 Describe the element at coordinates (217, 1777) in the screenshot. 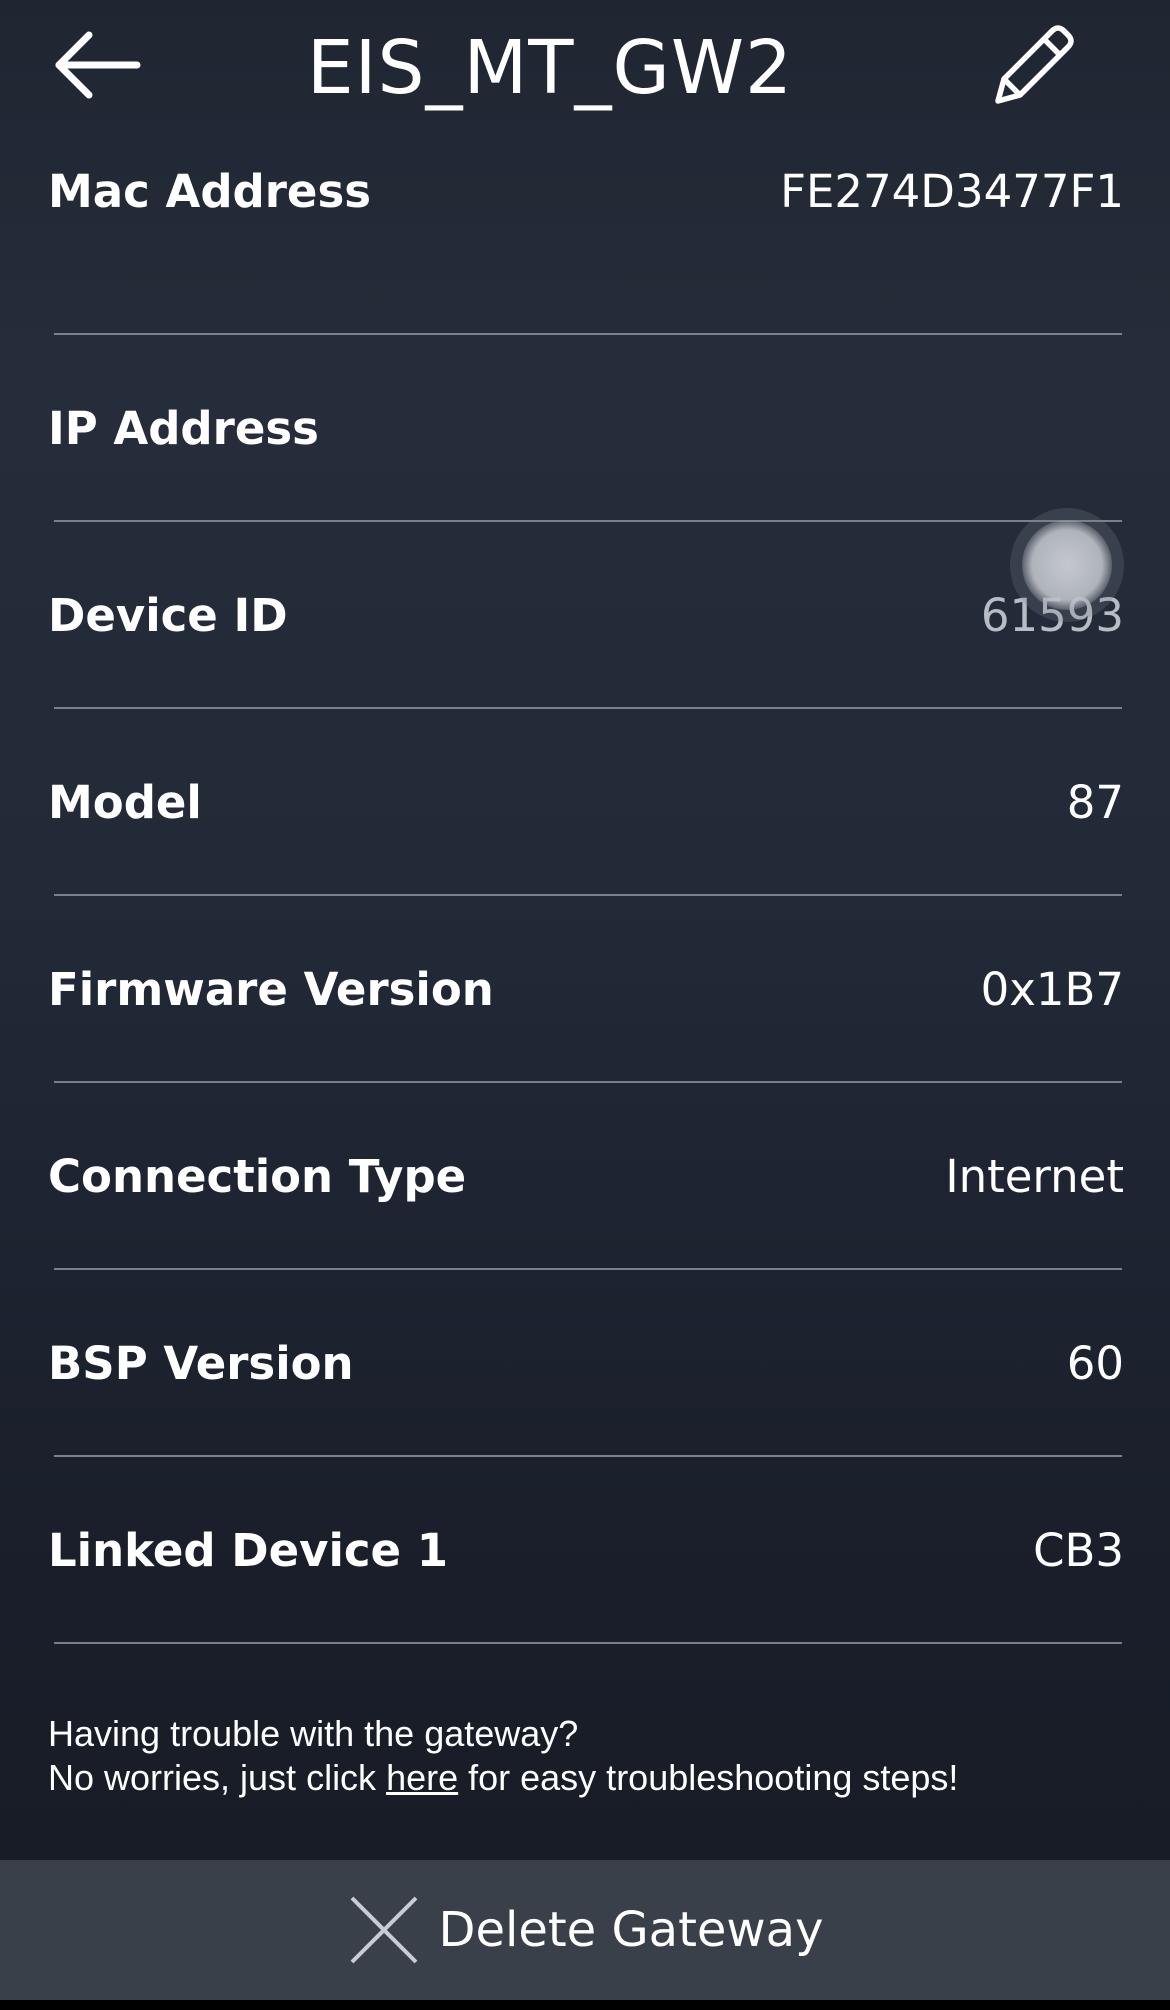

I see `help-line-2-prefix: No worries, just click` at that location.